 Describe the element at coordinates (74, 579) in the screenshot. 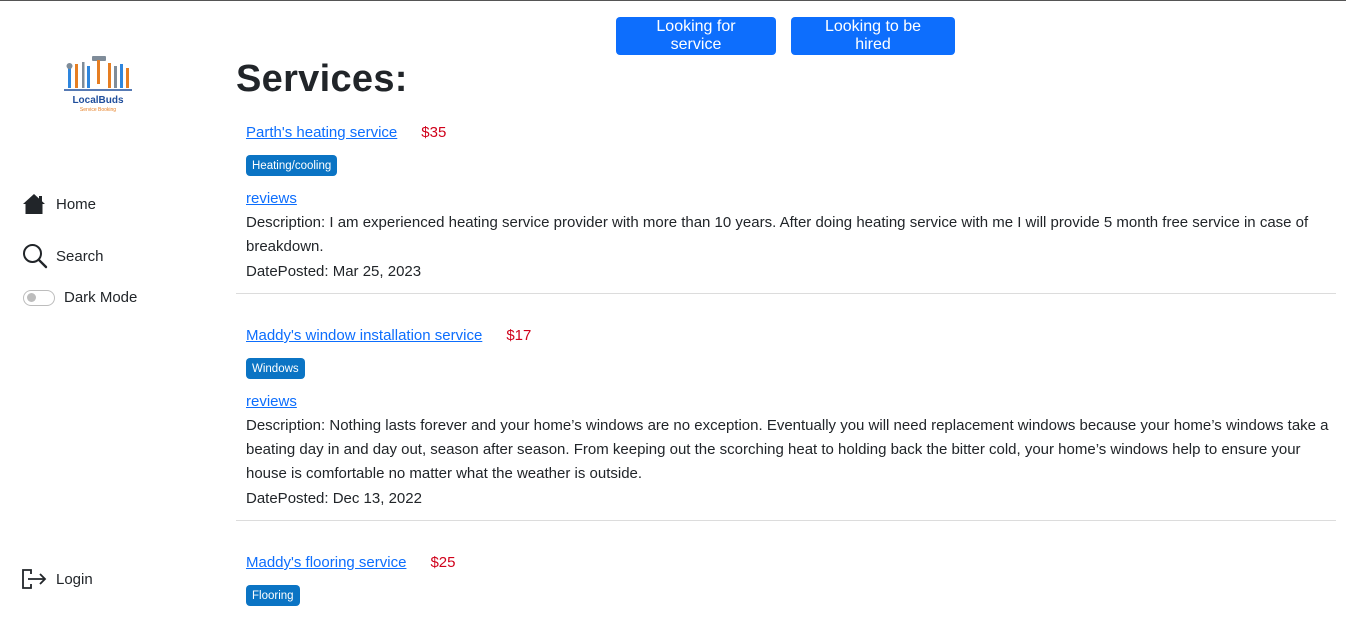

I see `nav-login-label: Login` at that location.